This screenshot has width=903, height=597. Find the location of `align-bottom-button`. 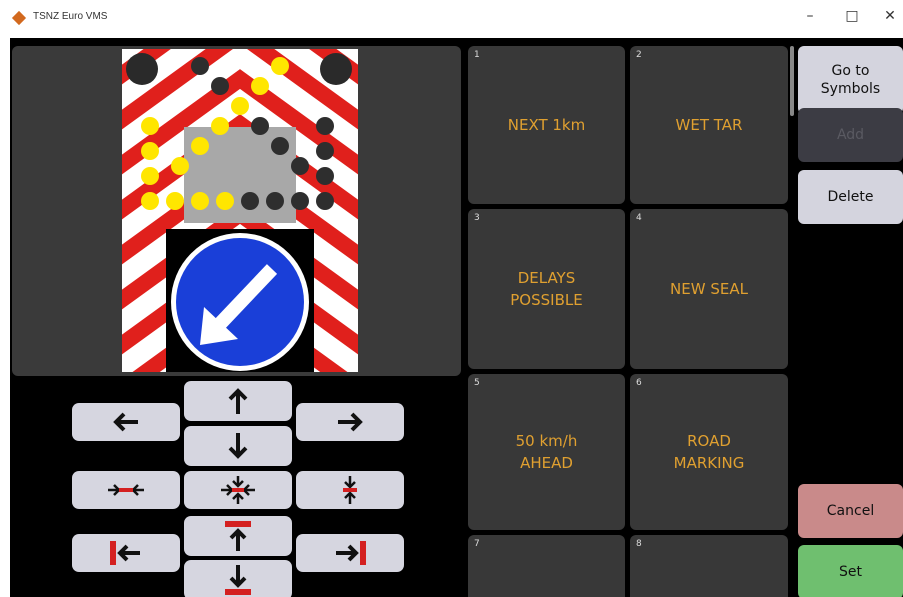

align-bottom-button is located at coordinates (238, 578).